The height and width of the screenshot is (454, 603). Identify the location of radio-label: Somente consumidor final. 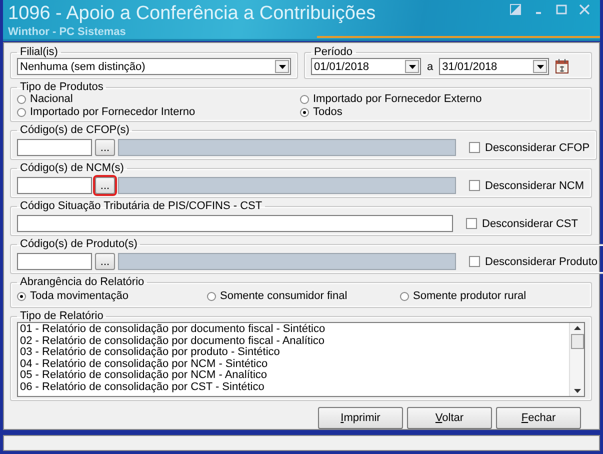
(284, 296).